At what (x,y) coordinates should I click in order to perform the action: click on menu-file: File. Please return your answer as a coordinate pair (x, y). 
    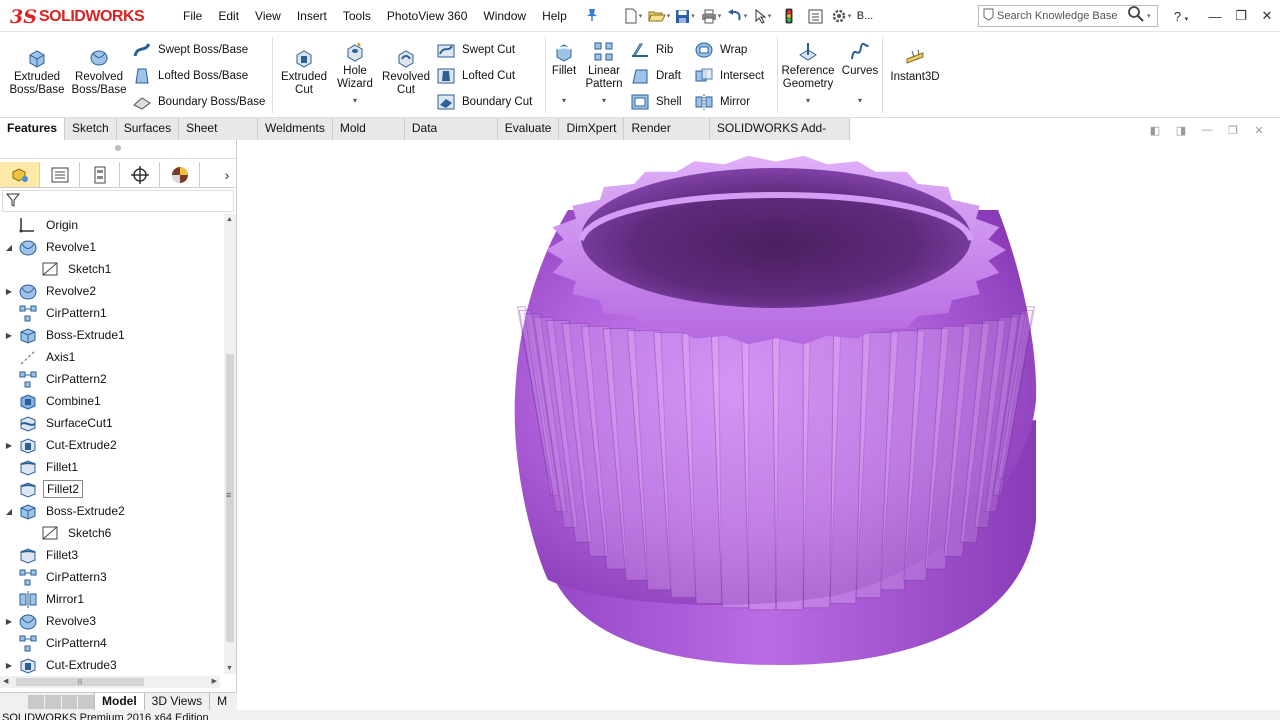
    Looking at the image, I should click on (192, 16).